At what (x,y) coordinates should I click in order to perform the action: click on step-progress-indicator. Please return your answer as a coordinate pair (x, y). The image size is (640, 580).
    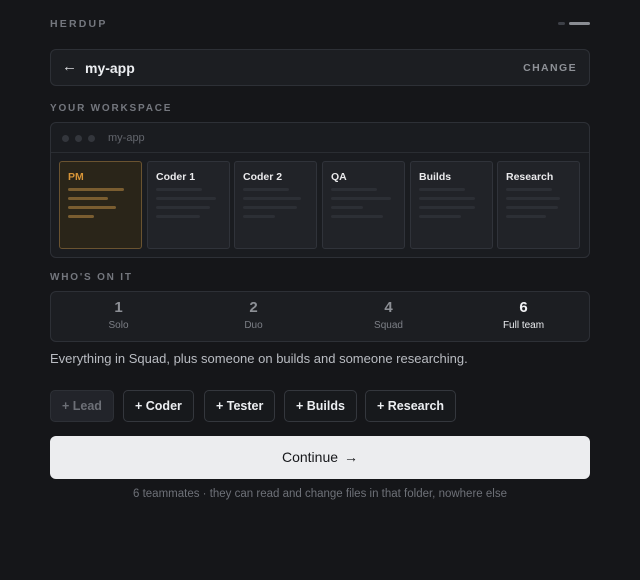
    Looking at the image, I should click on (574, 23).